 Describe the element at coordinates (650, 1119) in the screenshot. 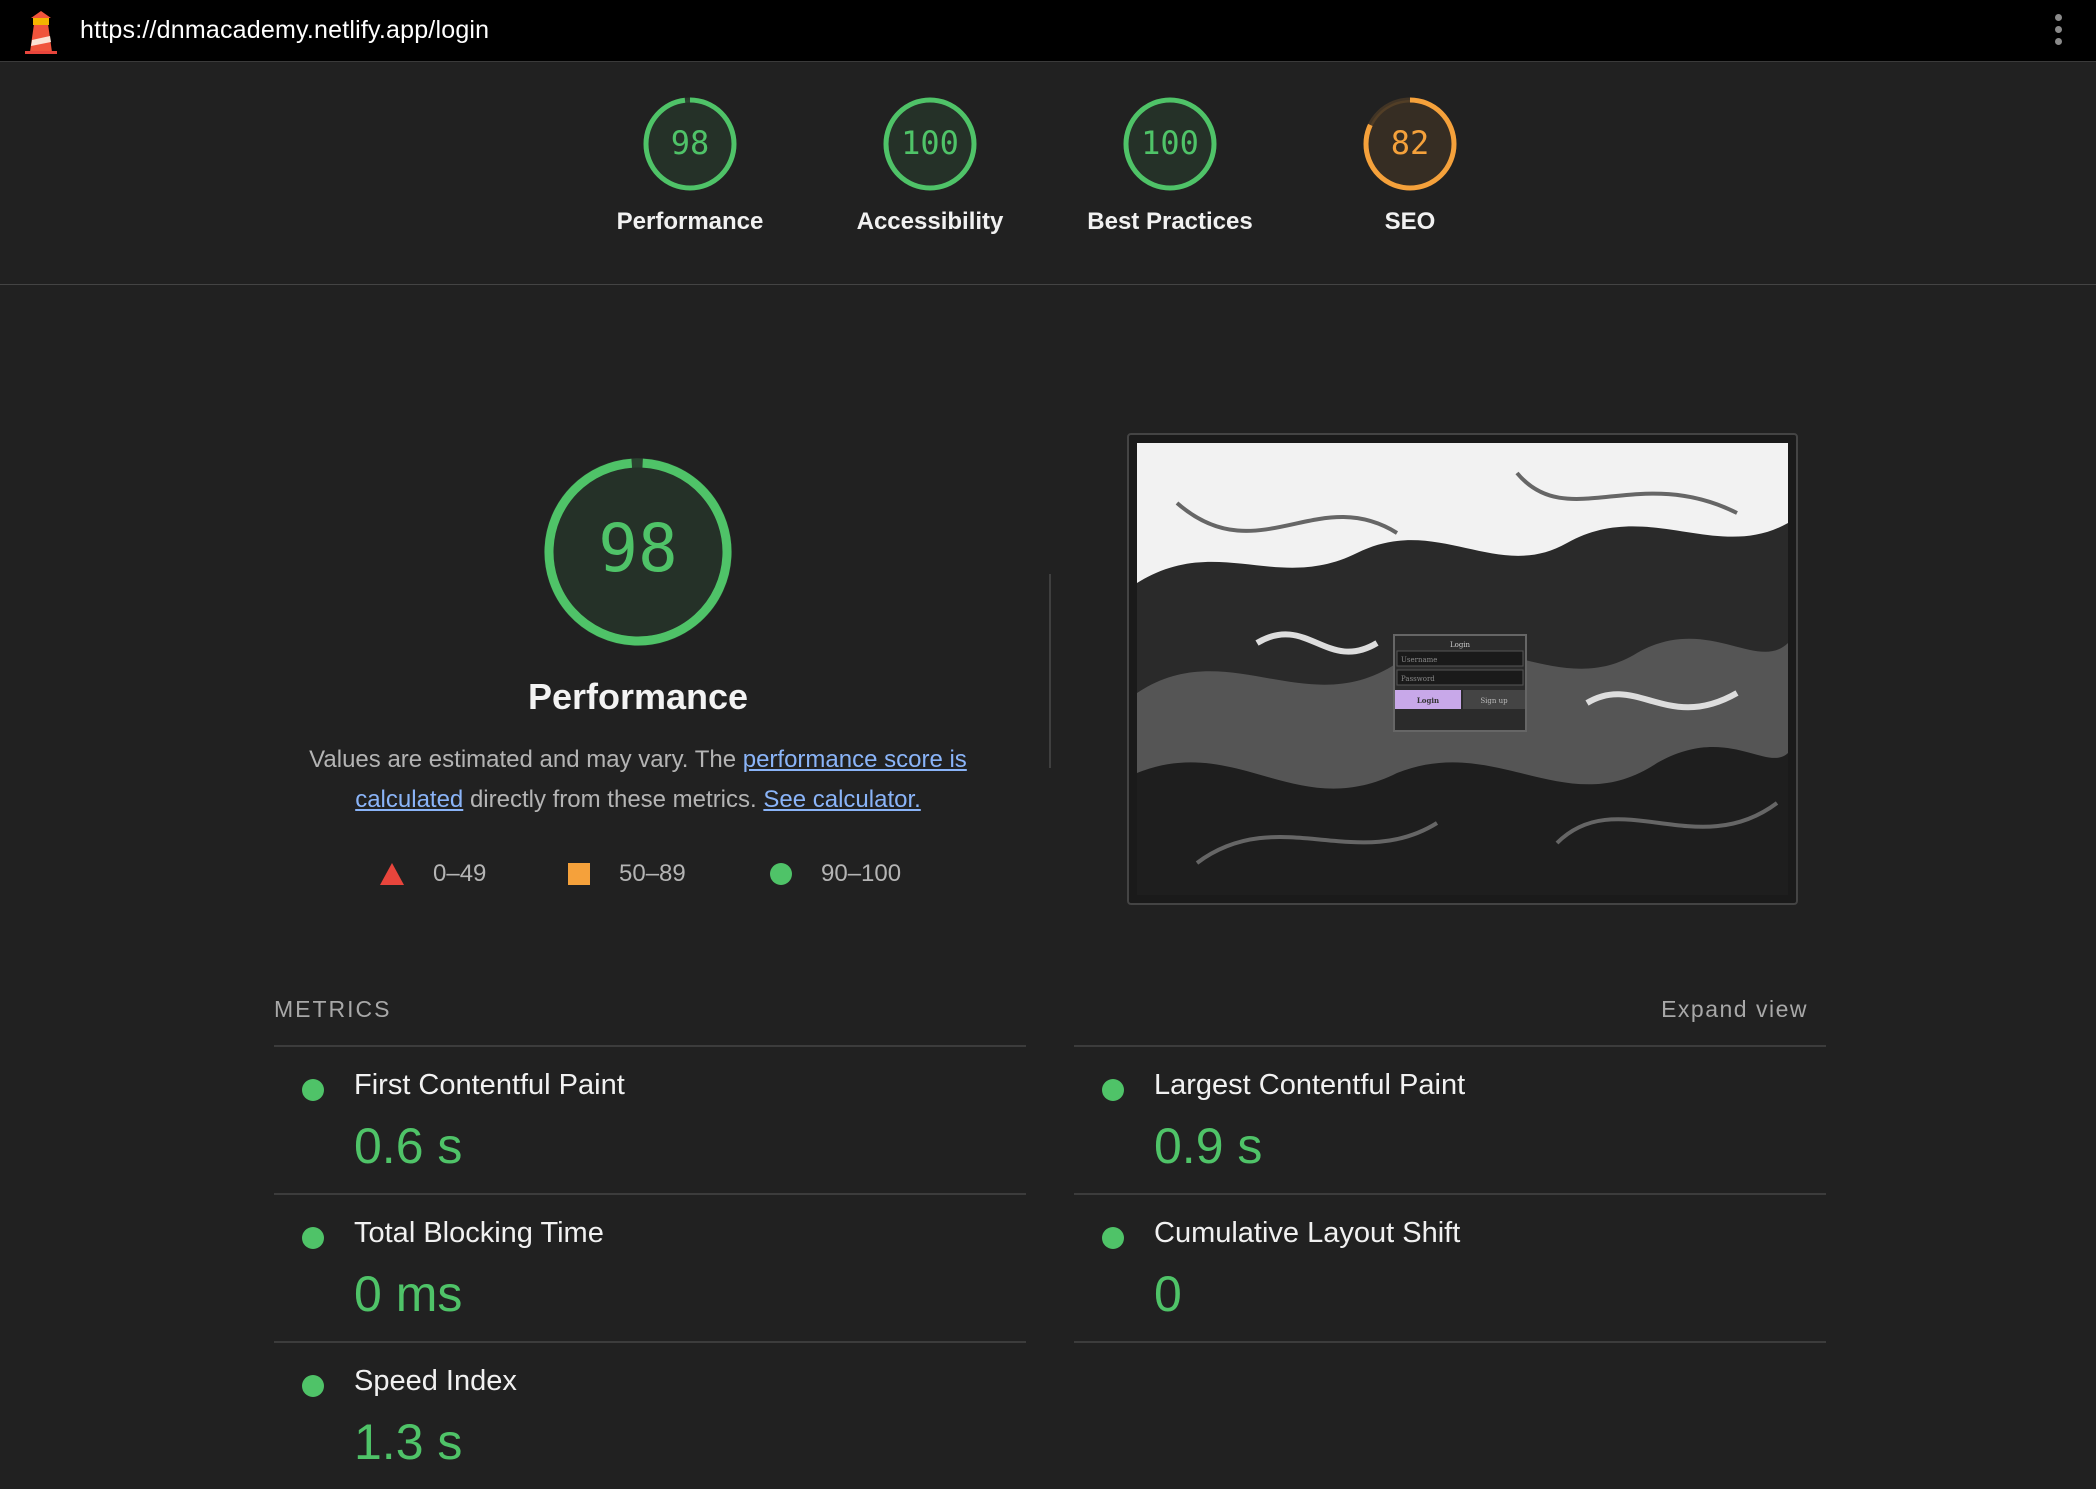

I see `metric-first-contentful-paint: First Contentful Paint 0.6 s` at that location.